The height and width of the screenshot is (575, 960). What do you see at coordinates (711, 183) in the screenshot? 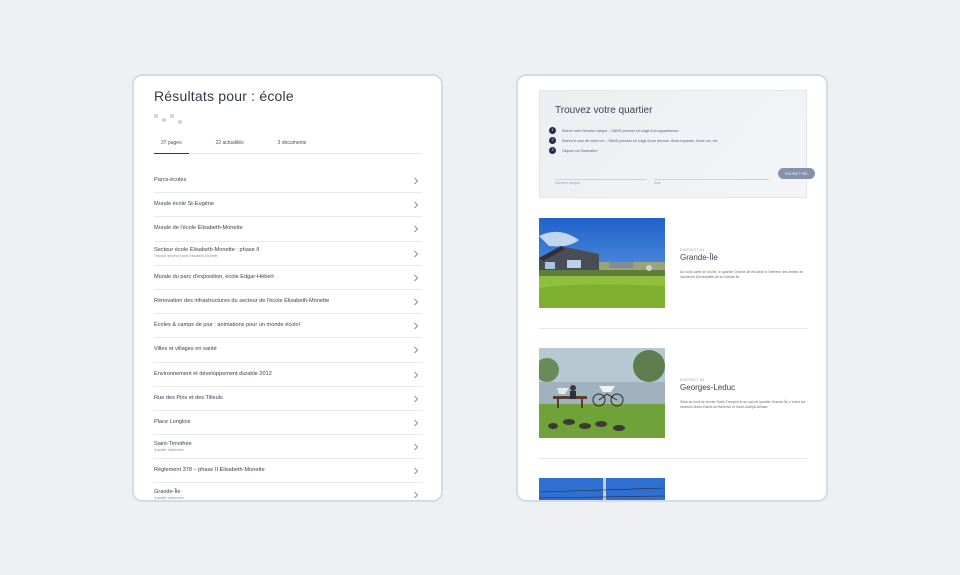
I see `street-input` at bounding box center [711, 183].